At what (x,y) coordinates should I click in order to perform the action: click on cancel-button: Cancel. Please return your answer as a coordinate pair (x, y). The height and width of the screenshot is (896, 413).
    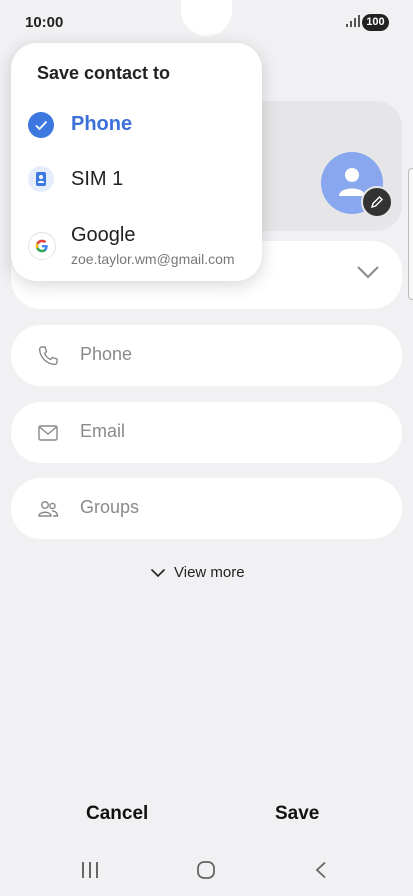
    Looking at the image, I should click on (117, 814).